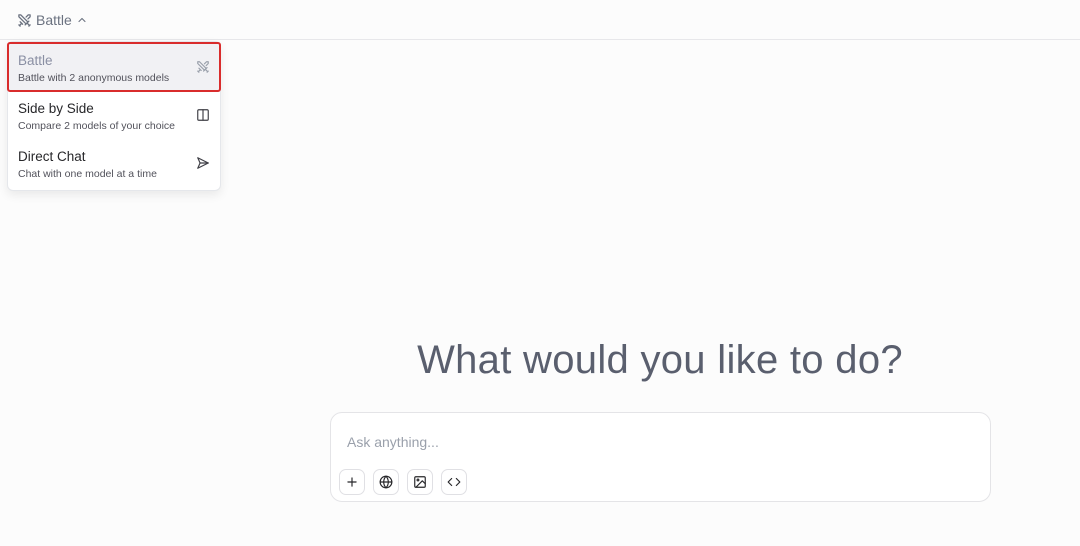 The image size is (1080, 546). I want to click on code-icon, so click(454, 482).